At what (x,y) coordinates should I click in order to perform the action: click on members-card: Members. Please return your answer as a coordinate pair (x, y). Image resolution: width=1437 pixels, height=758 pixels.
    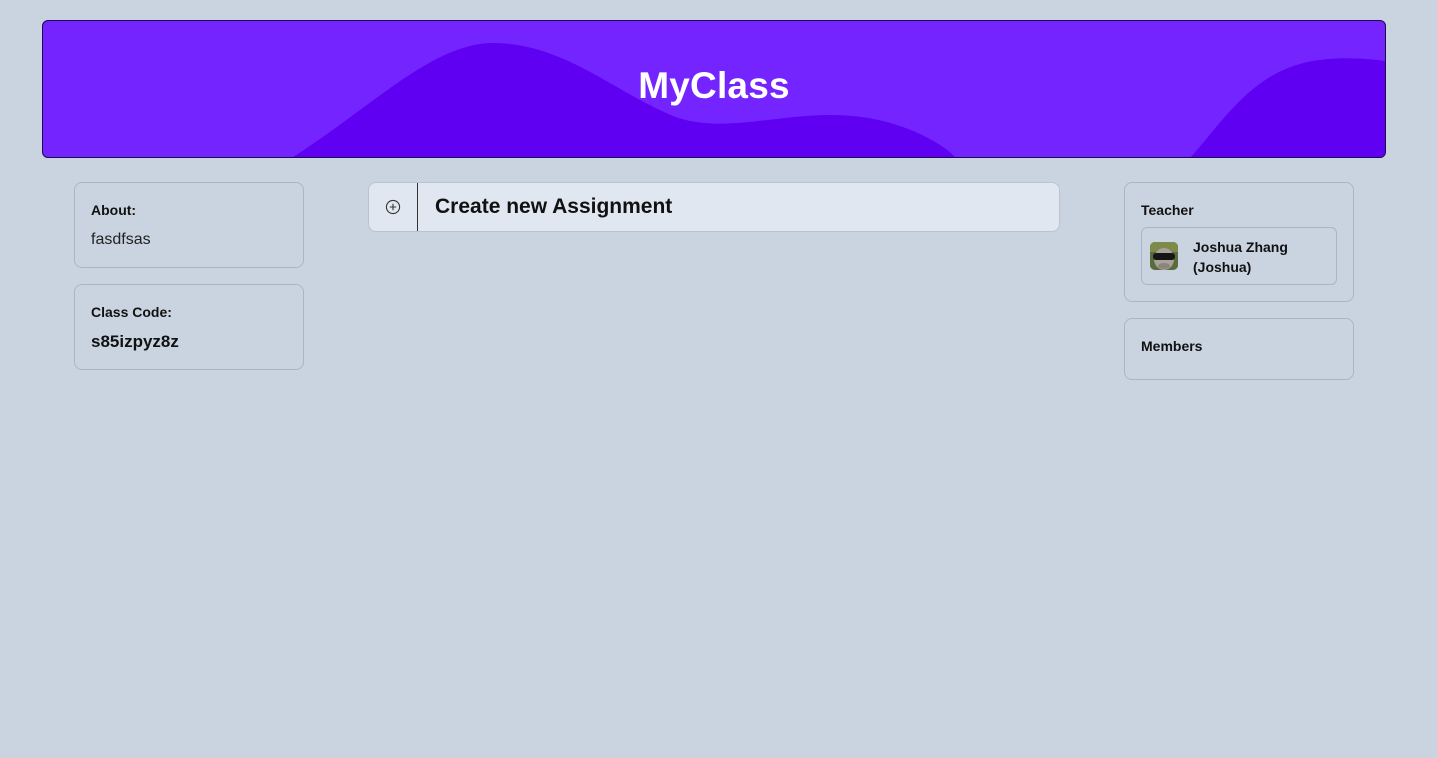
    Looking at the image, I should click on (1239, 349).